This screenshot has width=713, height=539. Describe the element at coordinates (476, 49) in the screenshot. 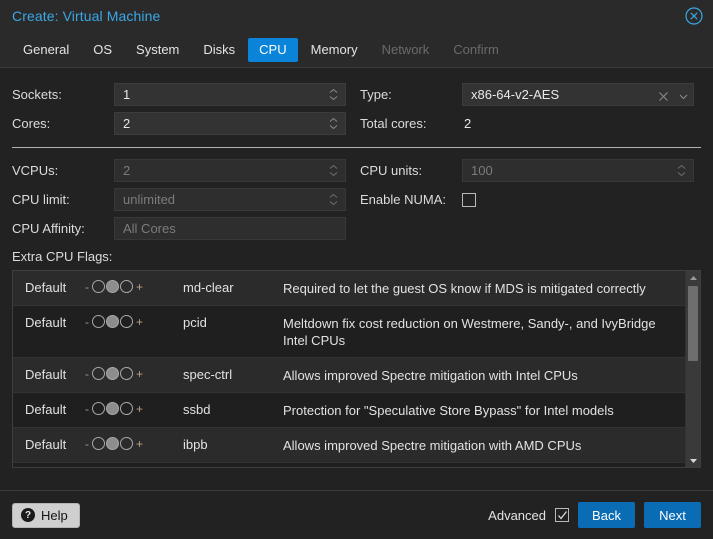

I see `tab-confirm: Confirm` at that location.